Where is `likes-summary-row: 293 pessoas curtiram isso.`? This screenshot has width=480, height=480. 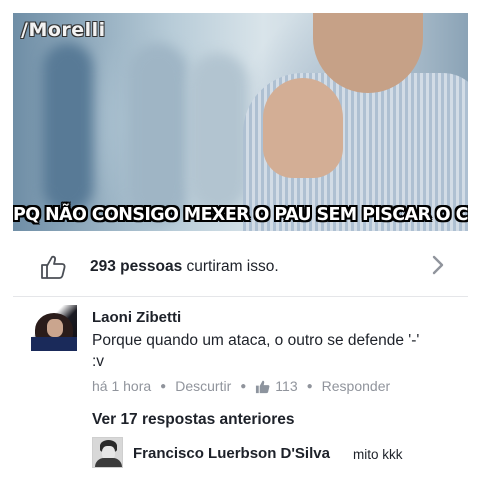 likes-summary-row: 293 pessoas curtiram isso. is located at coordinates (240, 266).